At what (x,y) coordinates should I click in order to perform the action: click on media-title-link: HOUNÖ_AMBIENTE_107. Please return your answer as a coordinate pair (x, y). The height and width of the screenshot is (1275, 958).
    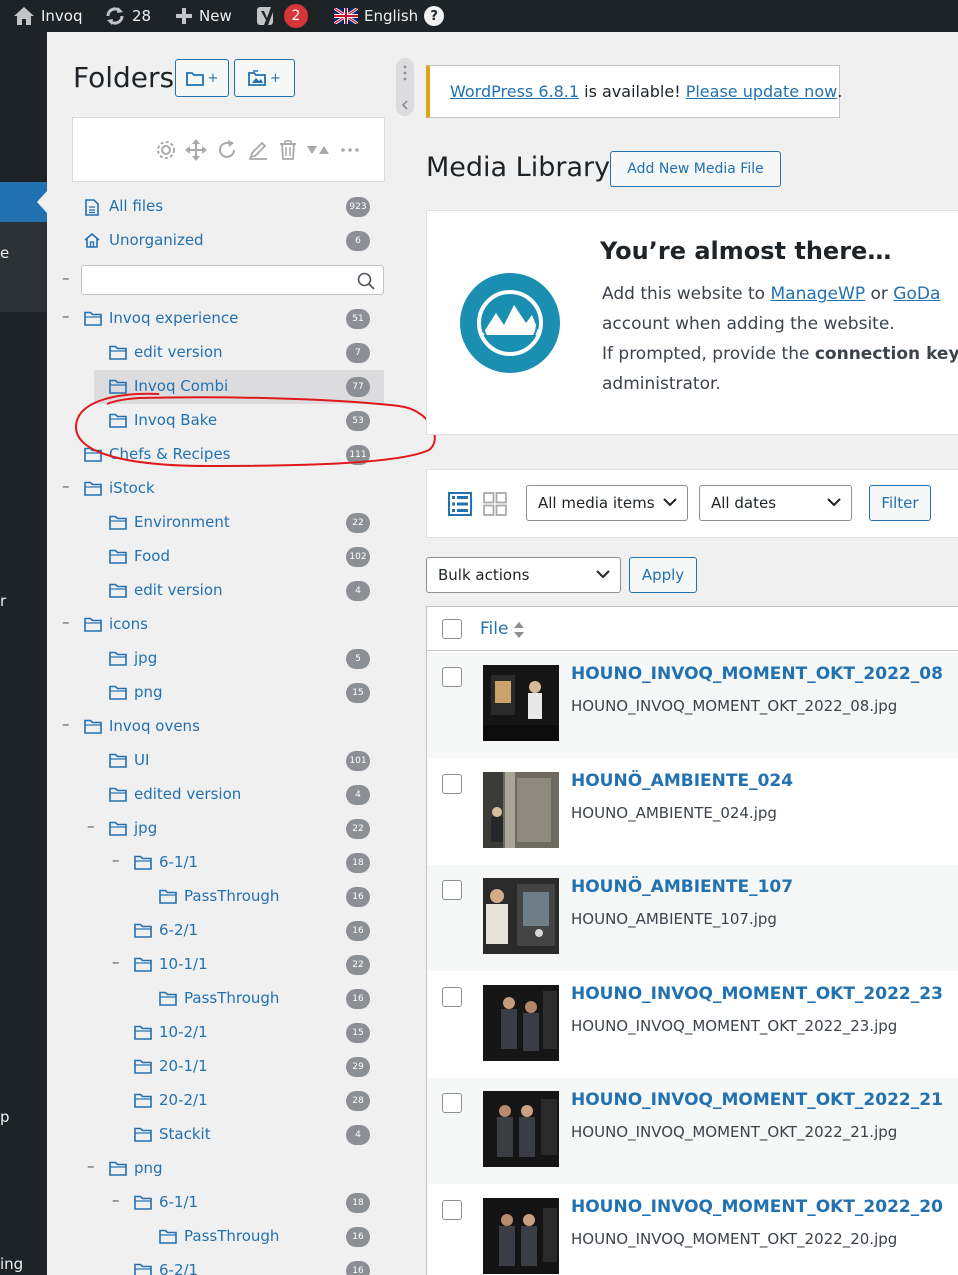
    Looking at the image, I should click on (682, 887).